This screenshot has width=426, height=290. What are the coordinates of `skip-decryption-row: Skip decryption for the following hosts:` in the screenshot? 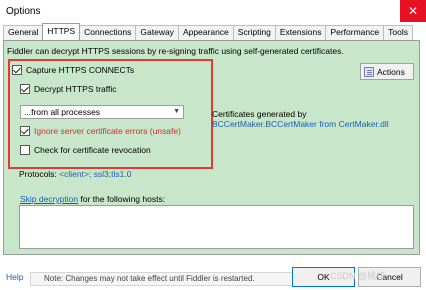 It's located at (92, 199).